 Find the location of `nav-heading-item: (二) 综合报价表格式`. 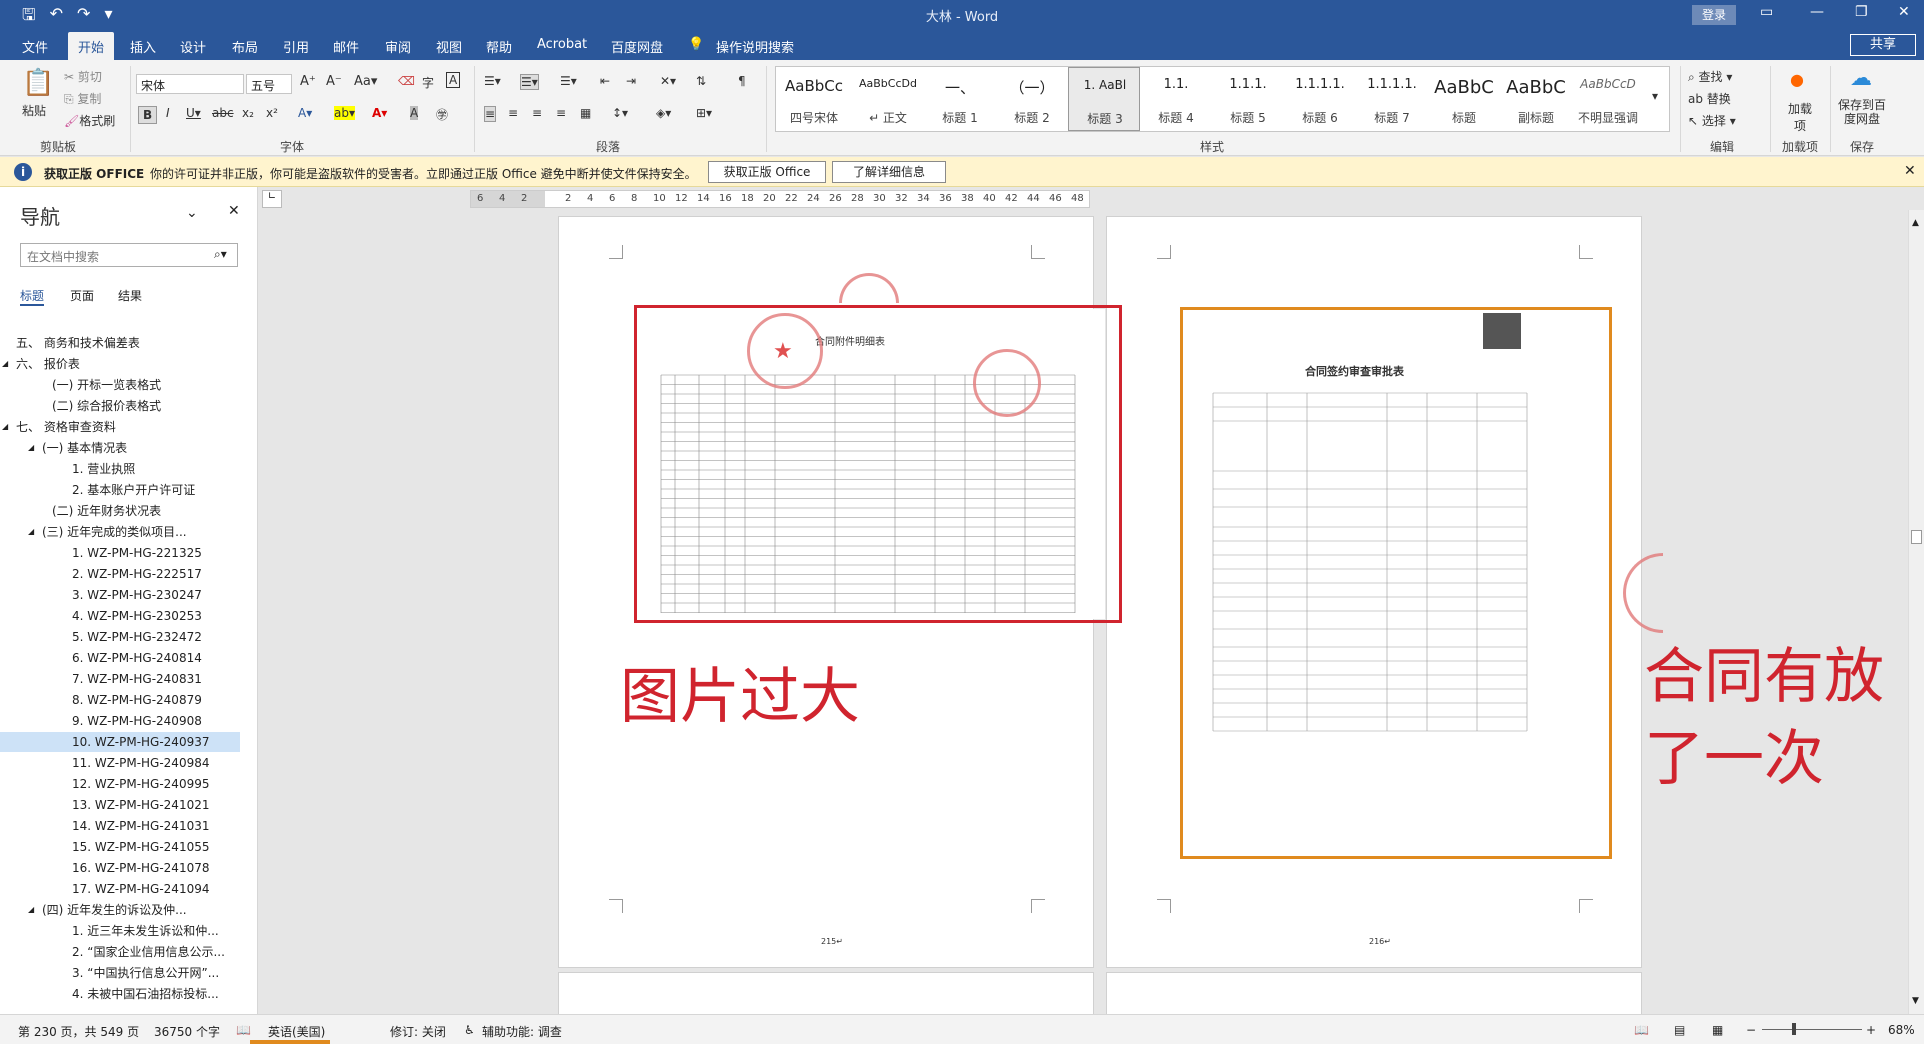

nav-heading-item: (二) 综合报价表格式 is located at coordinates (120, 406).